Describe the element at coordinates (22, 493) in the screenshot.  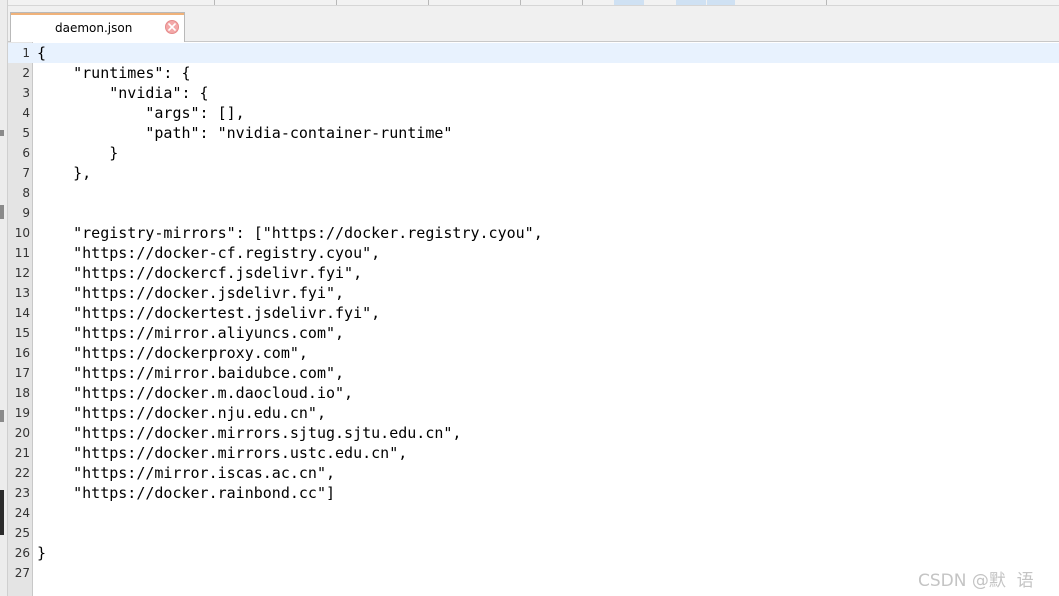
I see `line-number: 23` at that location.